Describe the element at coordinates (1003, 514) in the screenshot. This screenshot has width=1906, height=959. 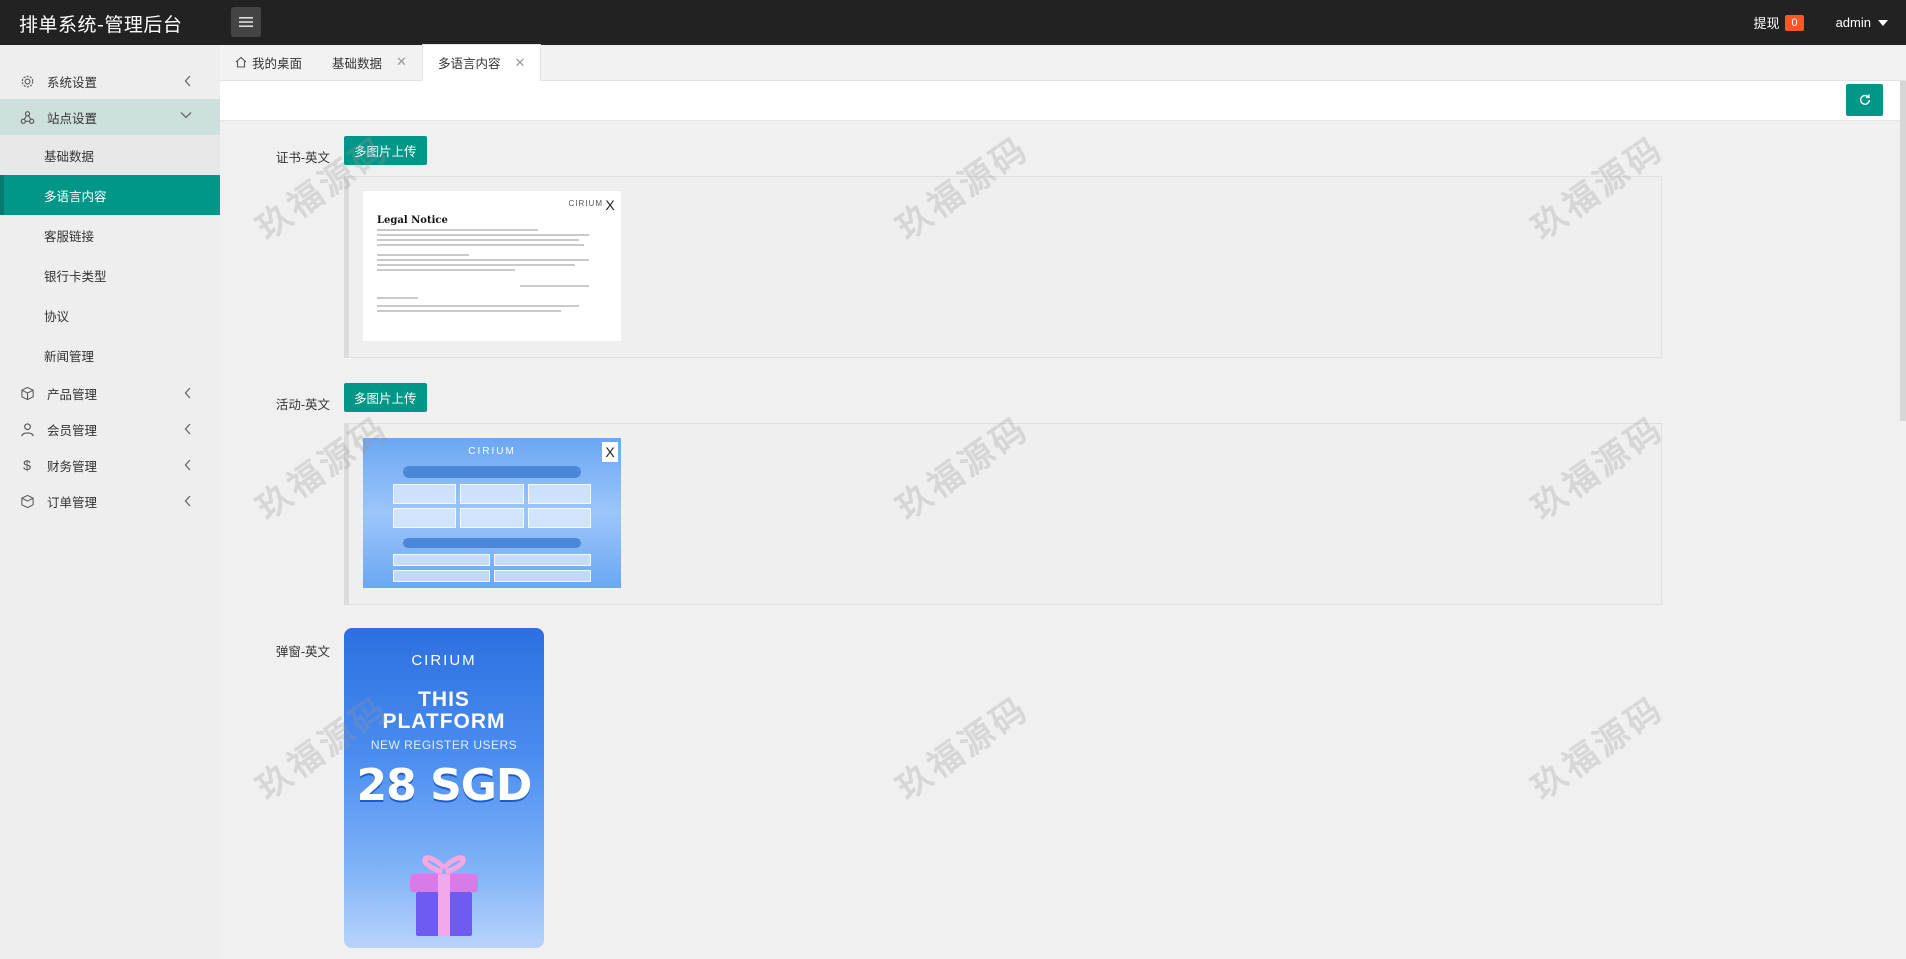
I see `activity-preview-box: CIRIUM X` at that location.